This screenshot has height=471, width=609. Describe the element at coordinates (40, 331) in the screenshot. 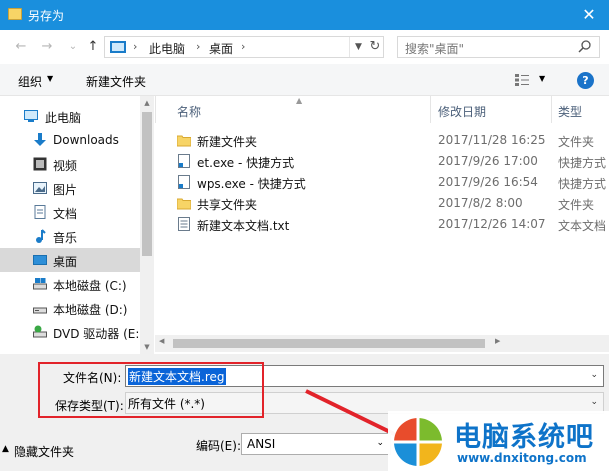

I see `dvd-icon` at that location.